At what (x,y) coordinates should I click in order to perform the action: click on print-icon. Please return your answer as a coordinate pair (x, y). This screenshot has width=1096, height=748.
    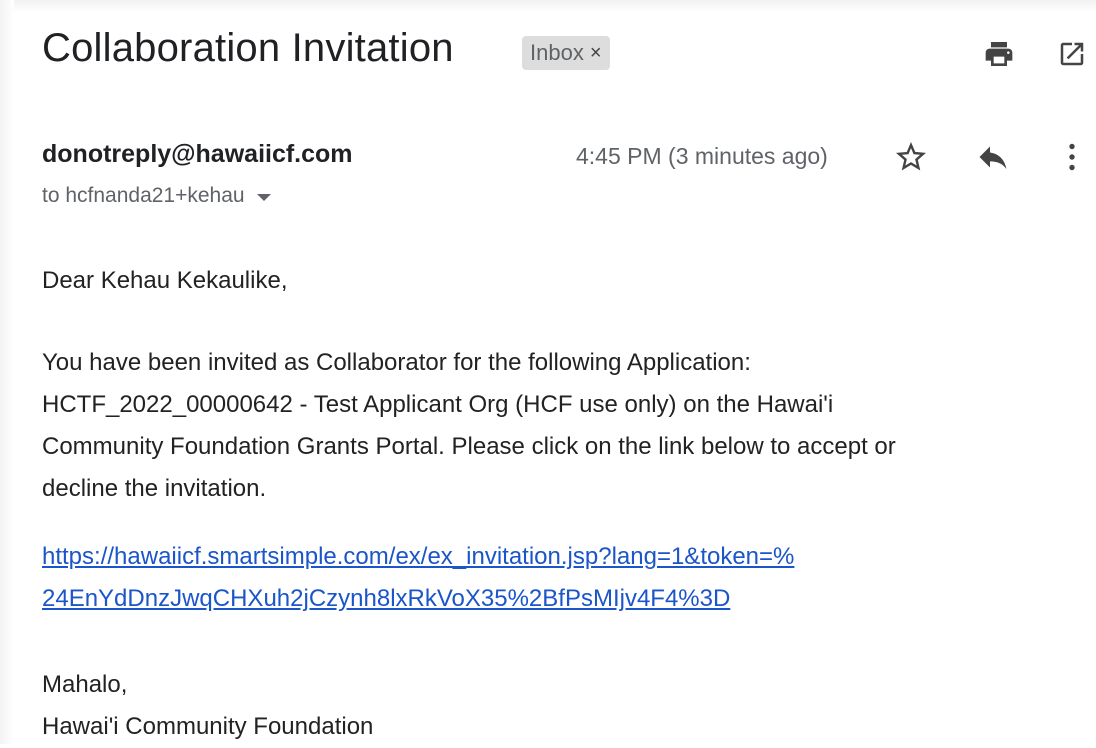
    Looking at the image, I should click on (999, 54).